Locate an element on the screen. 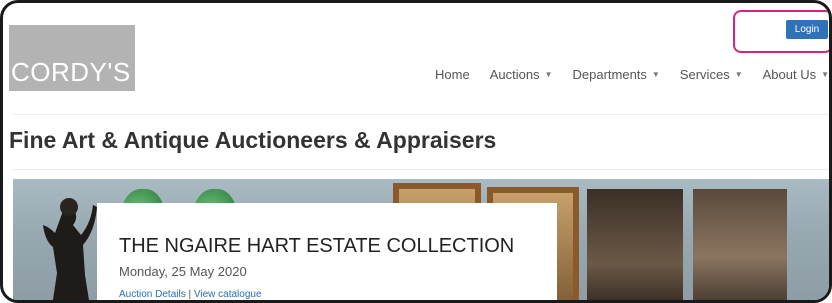  nav-item-services: Services ▼ is located at coordinates (711, 74).